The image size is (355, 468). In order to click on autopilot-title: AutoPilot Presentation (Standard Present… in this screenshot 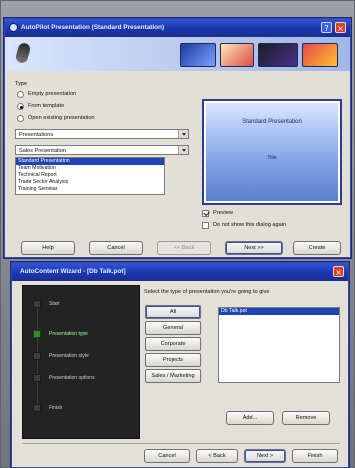, I will do `click(93, 27)`.